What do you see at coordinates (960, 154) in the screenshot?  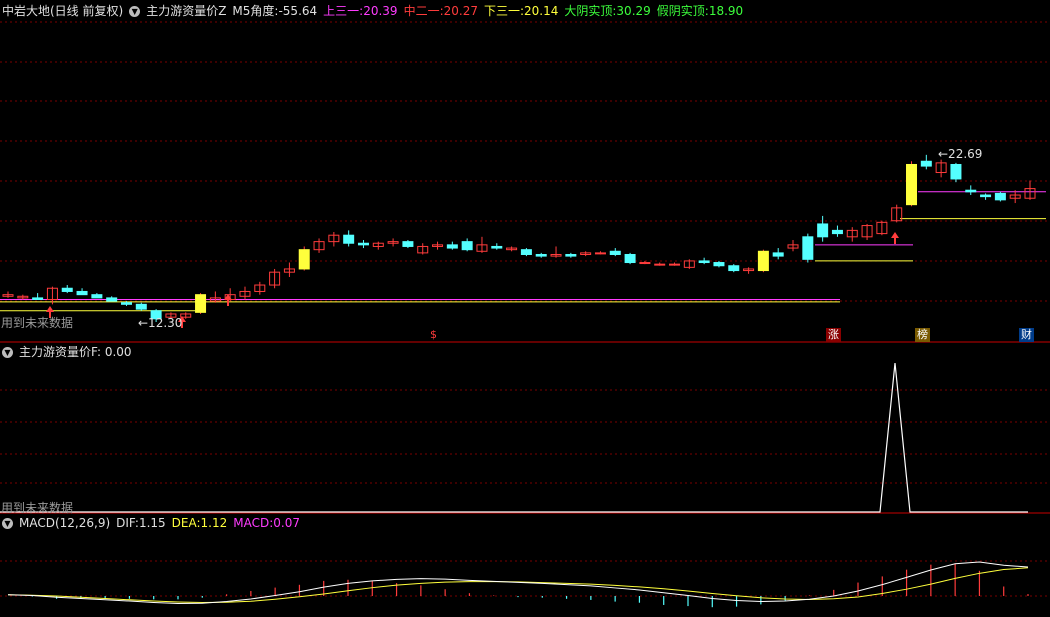 I see `high-price-label: ←22.69` at bounding box center [960, 154].